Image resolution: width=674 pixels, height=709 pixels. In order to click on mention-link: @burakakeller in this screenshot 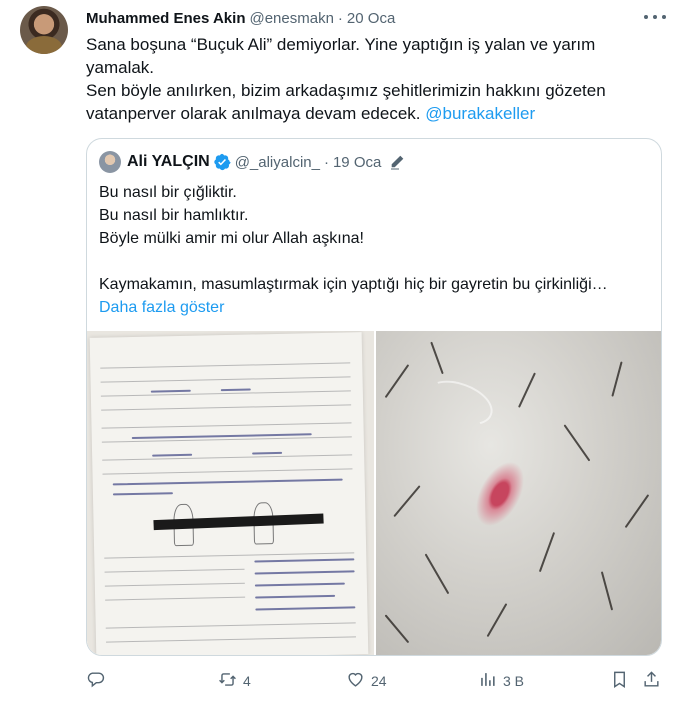, I will do `click(480, 113)`.